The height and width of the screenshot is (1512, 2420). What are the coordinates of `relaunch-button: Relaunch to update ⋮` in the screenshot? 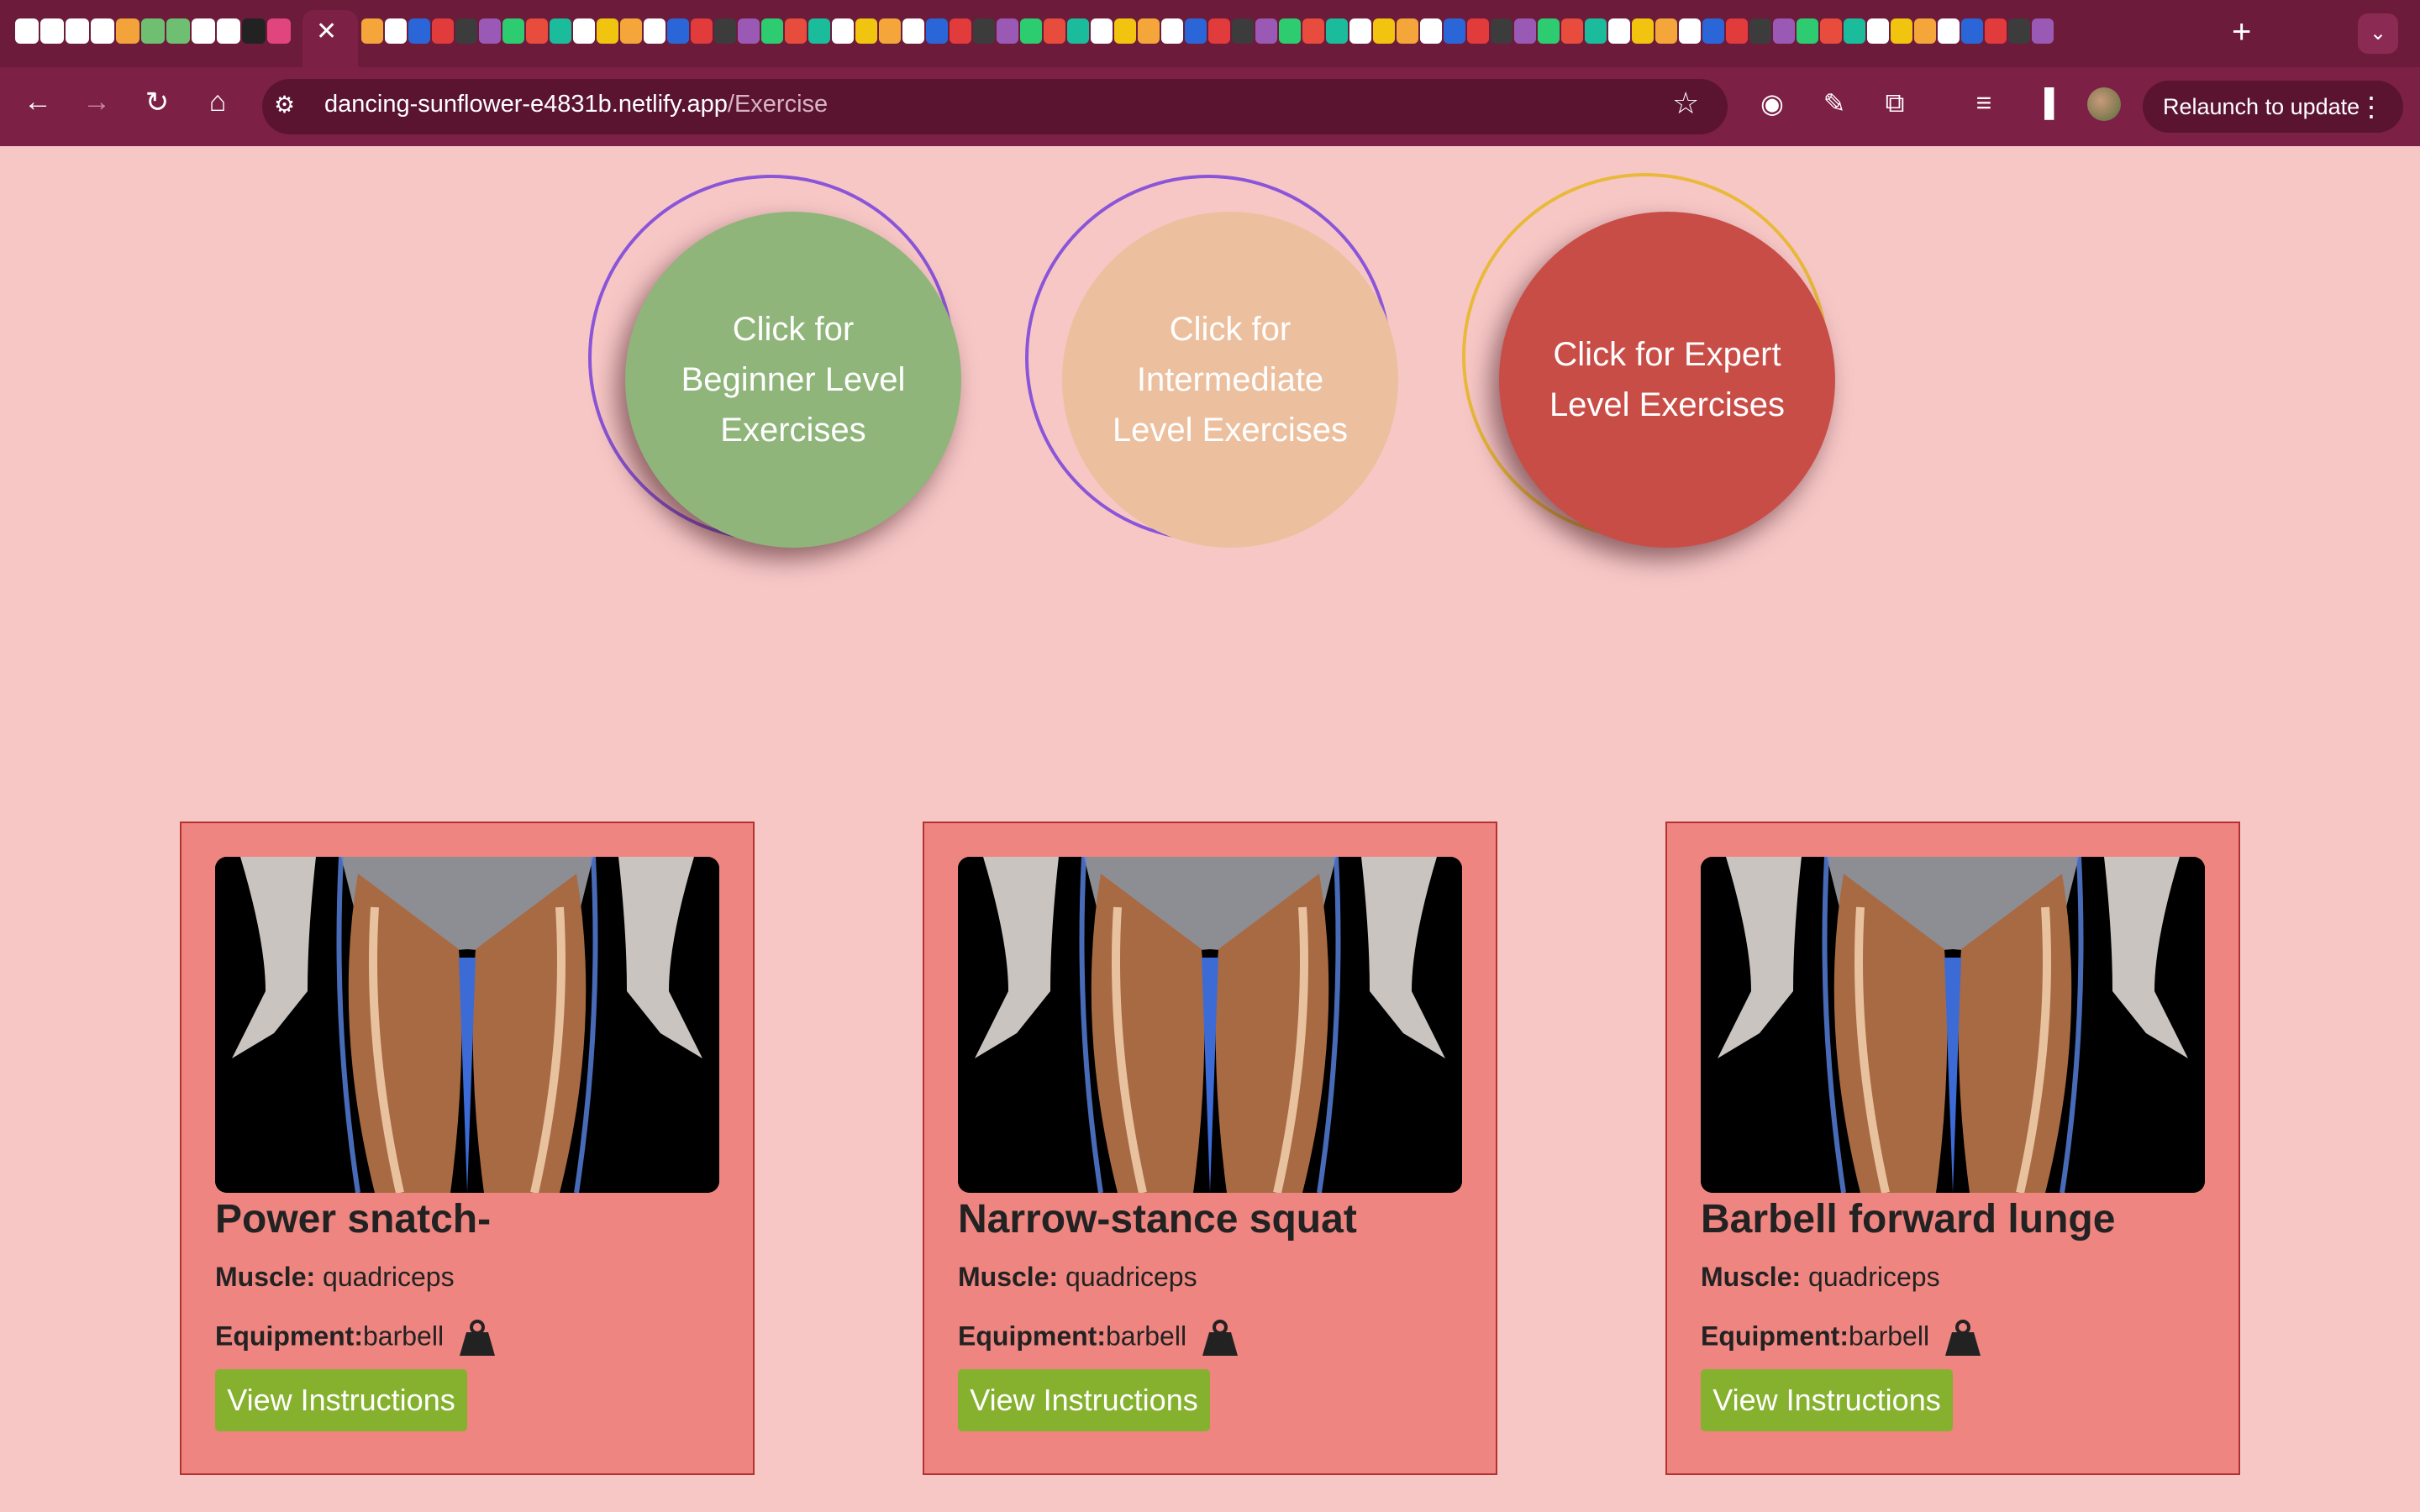 It's located at (2273, 107).